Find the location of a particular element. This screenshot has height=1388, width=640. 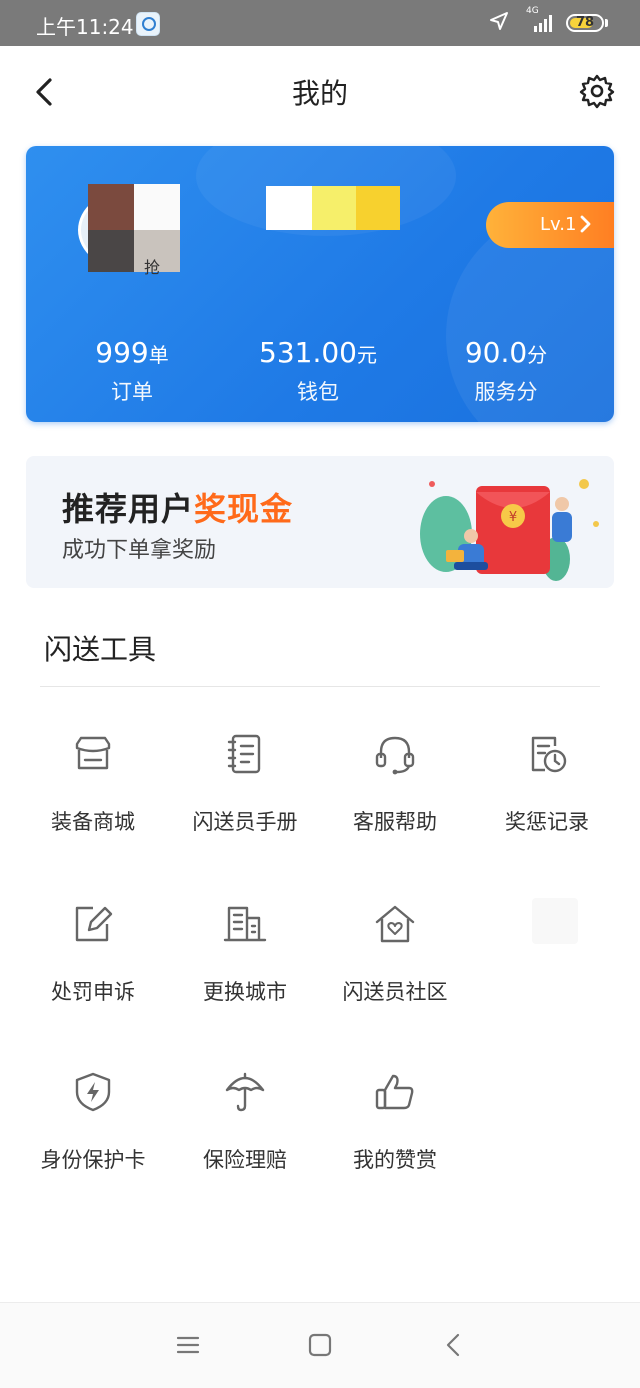

edit-icon is located at coordinates (94, 924).